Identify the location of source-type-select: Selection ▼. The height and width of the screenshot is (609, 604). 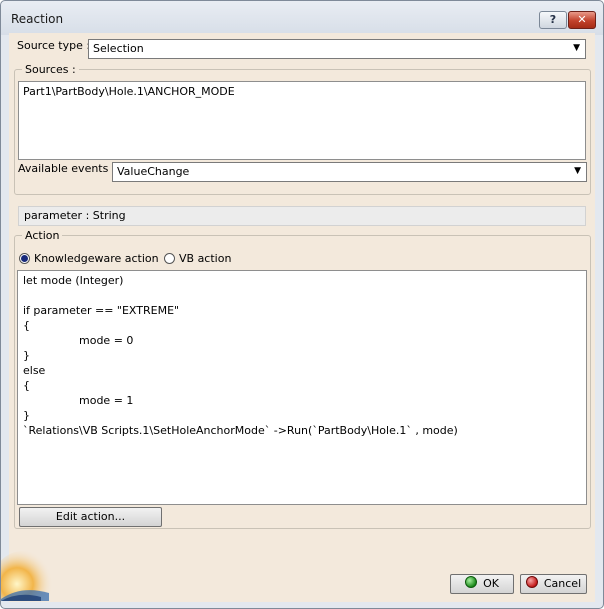
(337, 49).